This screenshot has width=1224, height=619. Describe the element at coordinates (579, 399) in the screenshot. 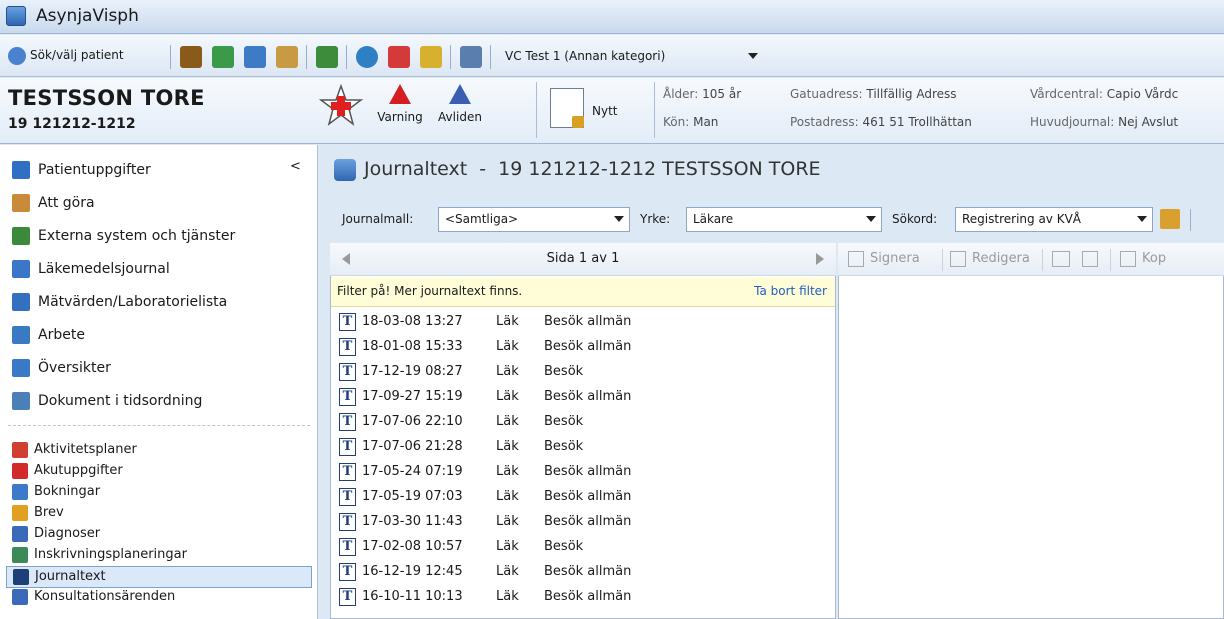

I see `table-row: T 17-09-27 15:19 Läk Besök allmän` at that location.